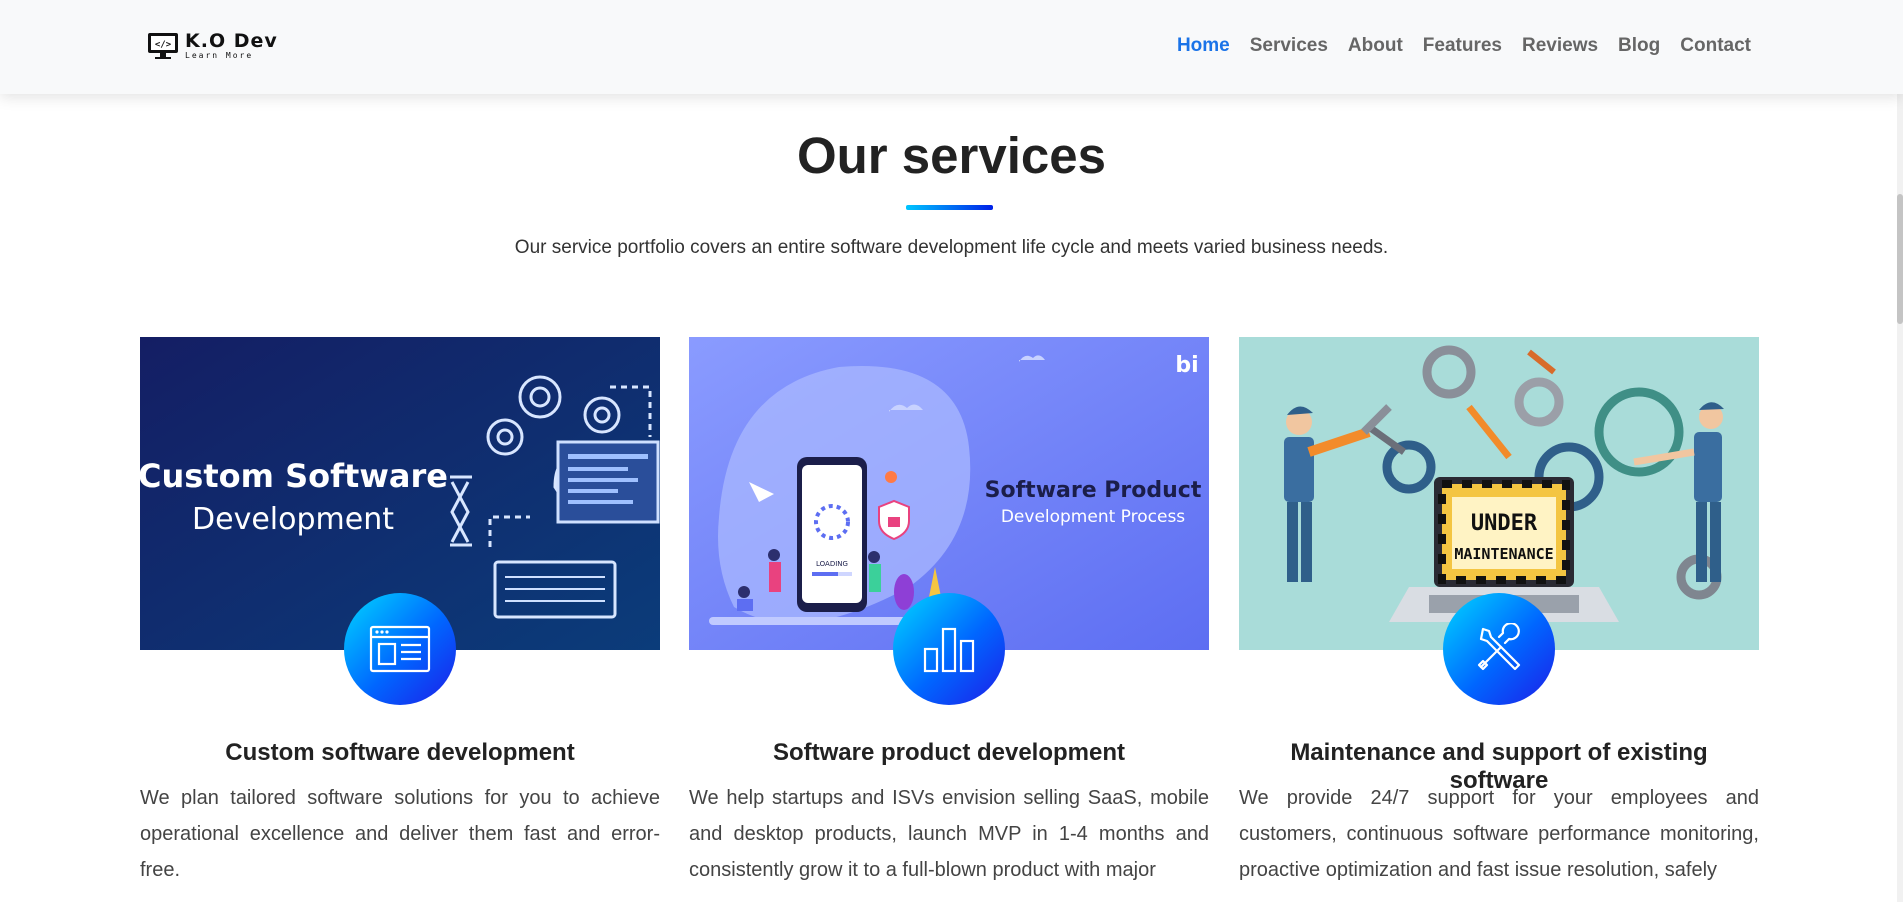 The height and width of the screenshot is (902, 1903). Describe the element at coordinates (231, 41) in the screenshot. I see `brand-name: K.O Dev` at that location.